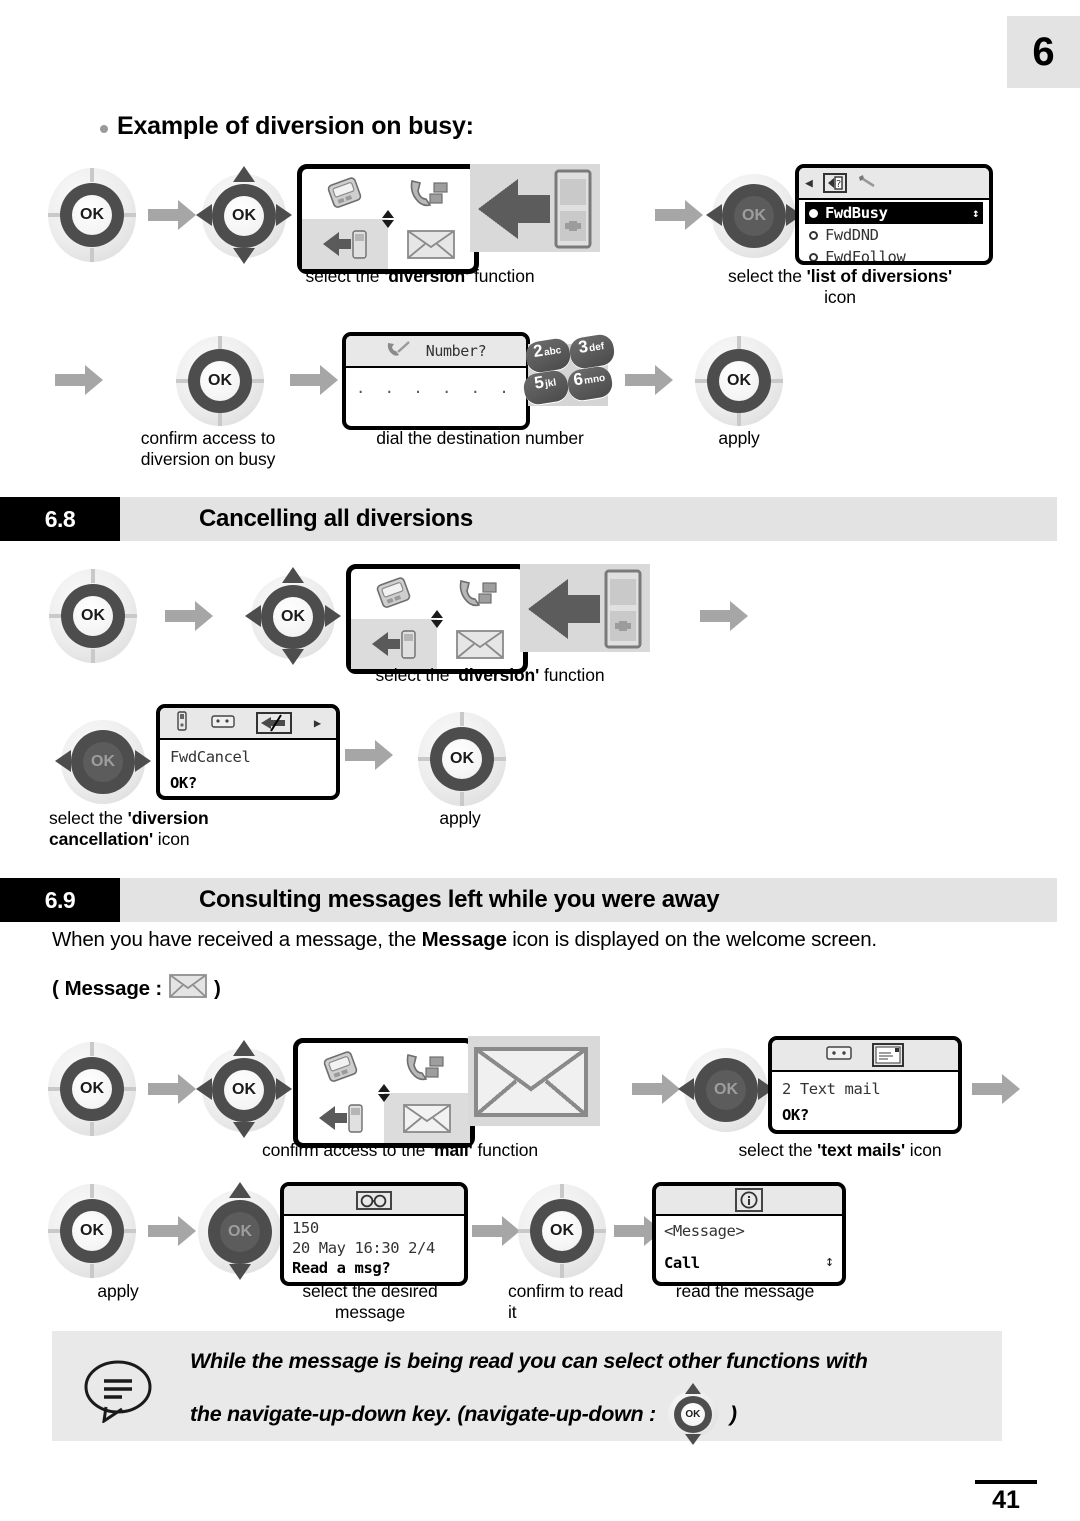 This screenshot has height=1521, width=1080. What do you see at coordinates (693, 1414) in the screenshot?
I see `navigate-up-down-key-inline: OK` at bounding box center [693, 1414].